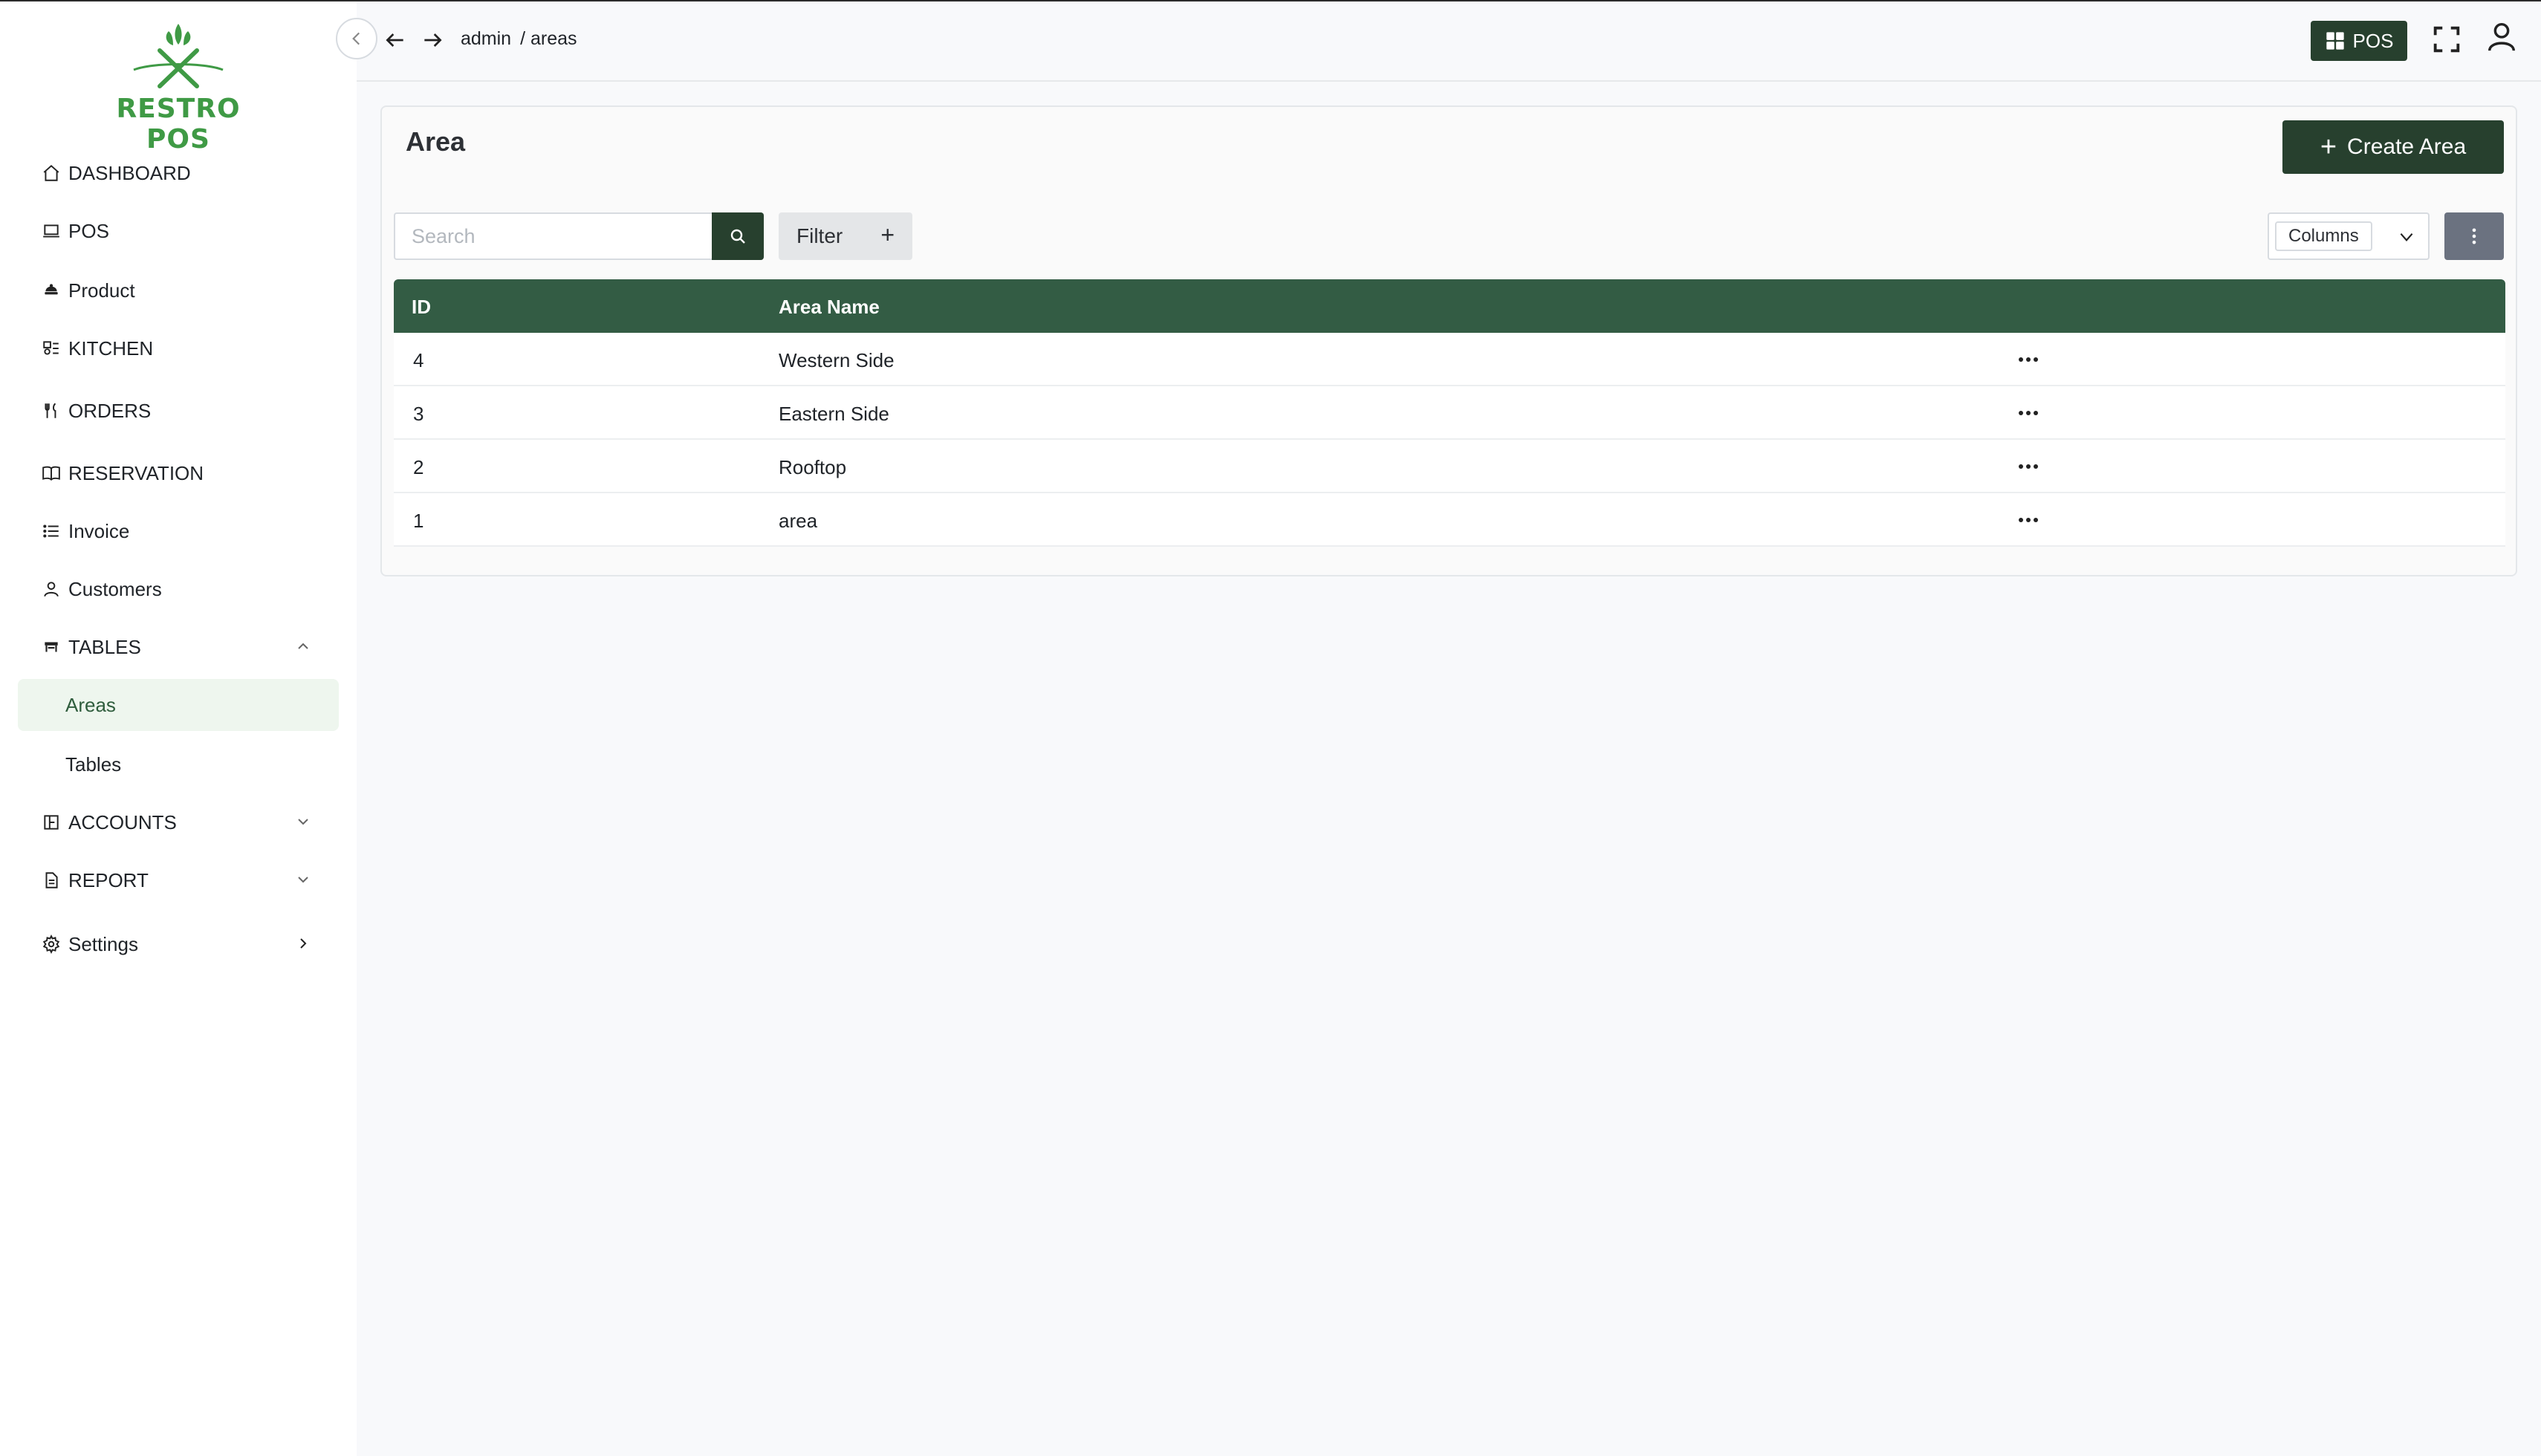  What do you see at coordinates (108, 880) in the screenshot?
I see `sidebar-item-label: REPORT` at bounding box center [108, 880].